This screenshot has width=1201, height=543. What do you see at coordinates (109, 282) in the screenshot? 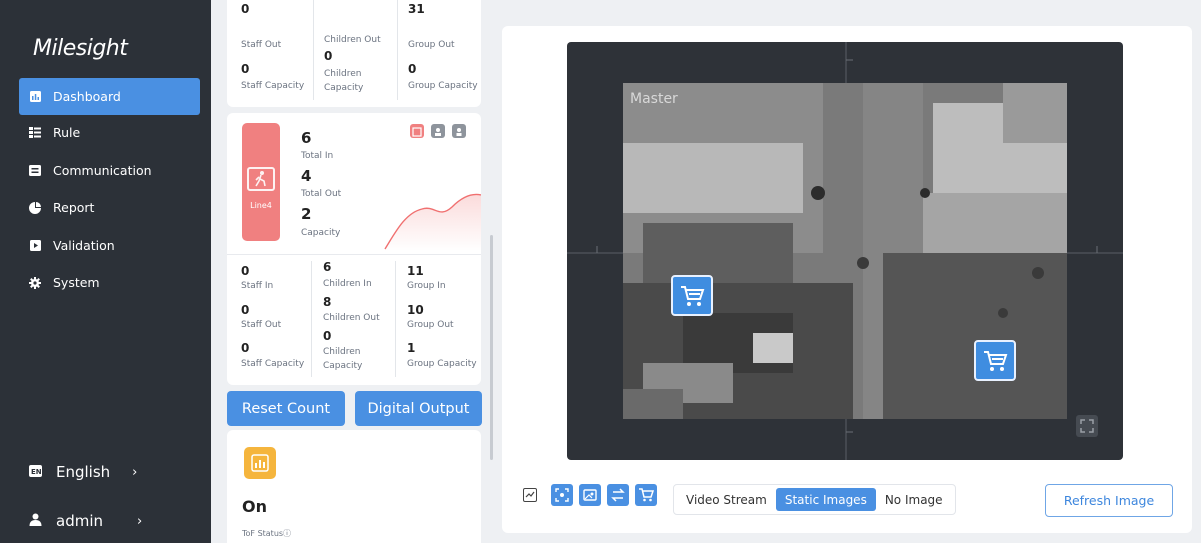
I see `sidebar-item-system: System` at bounding box center [109, 282].